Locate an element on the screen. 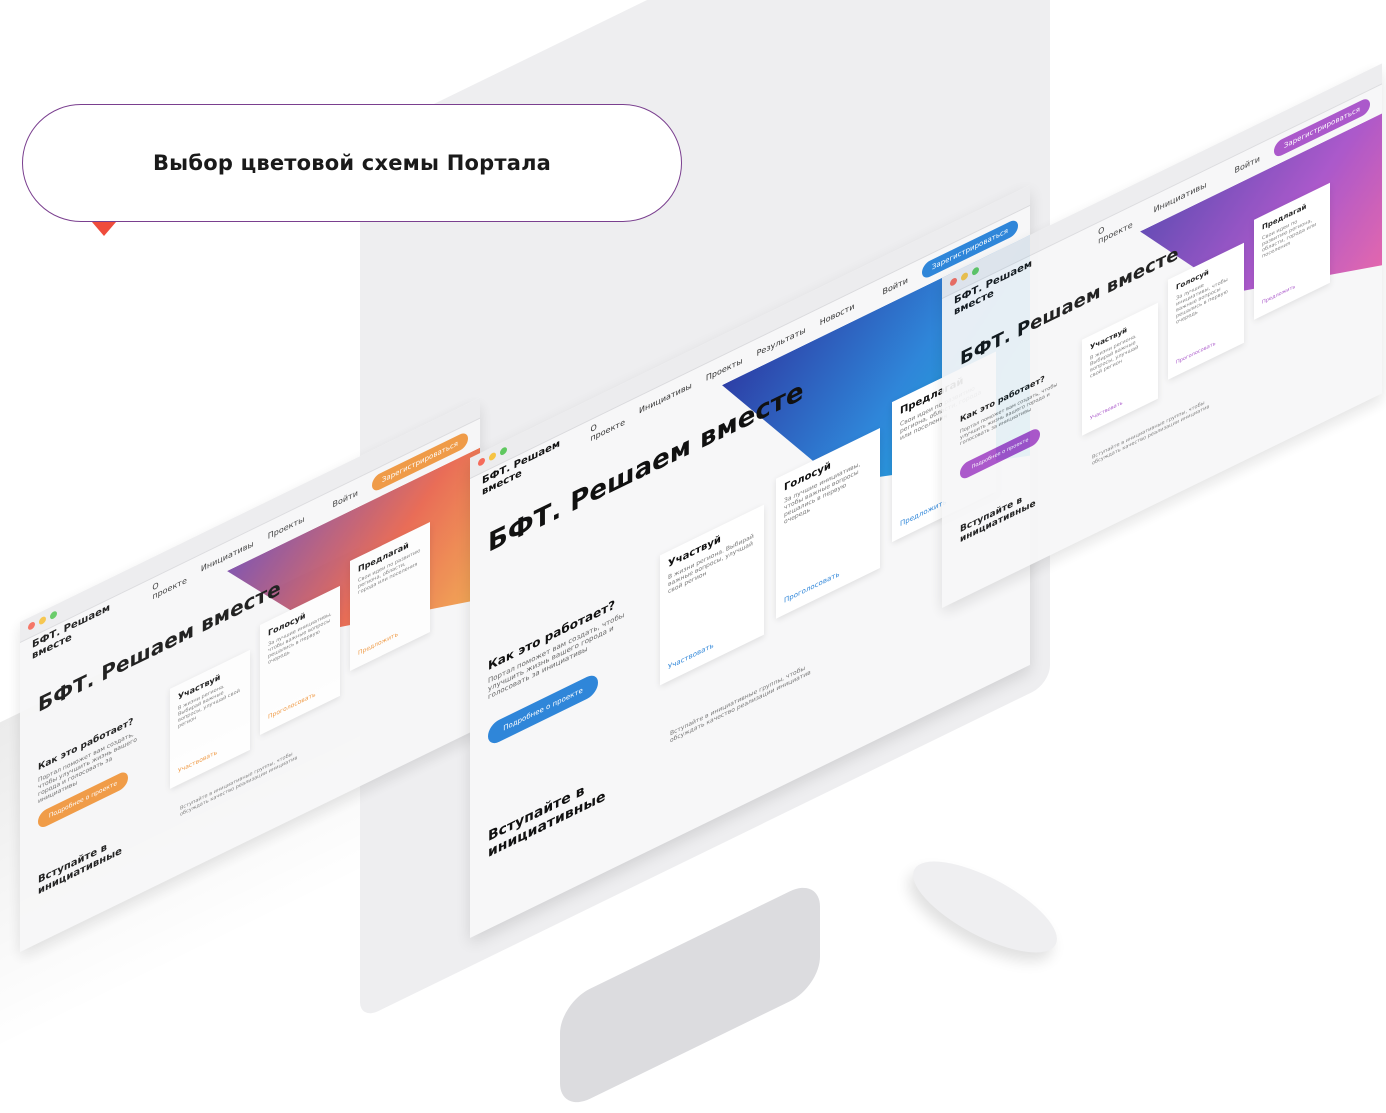 The image size is (1386, 1113). bubble-title: Выбор цветовой схемы Портала is located at coordinates (352, 163).